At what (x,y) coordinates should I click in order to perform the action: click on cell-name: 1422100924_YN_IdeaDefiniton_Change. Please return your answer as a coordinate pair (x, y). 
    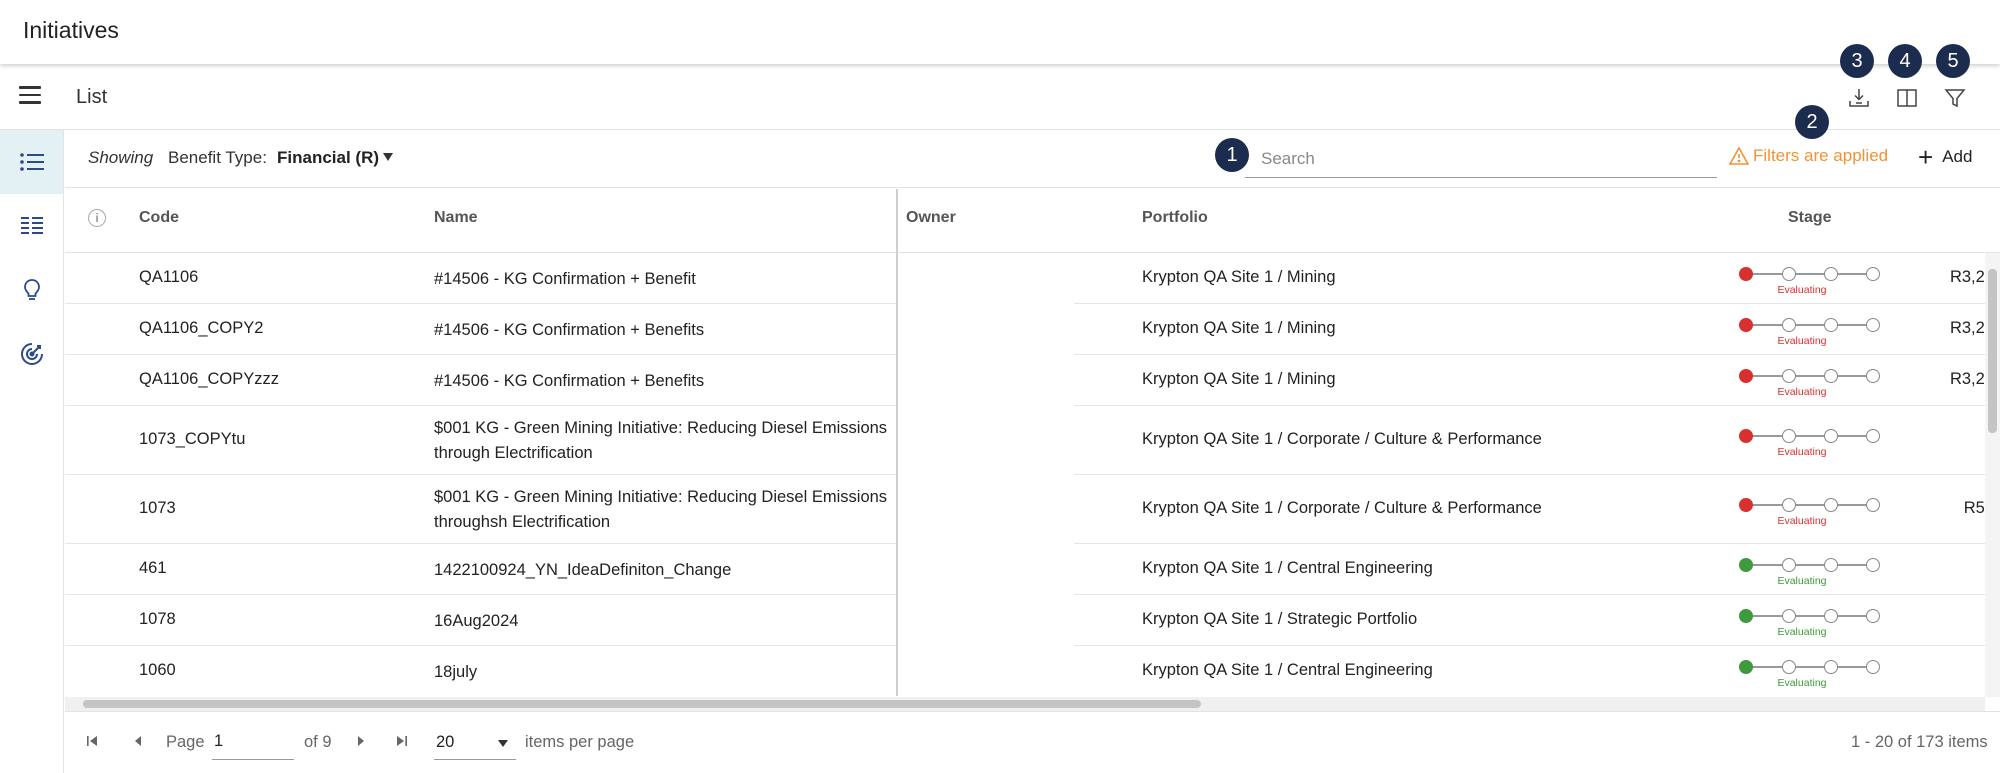
    Looking at the image, I should click on (669, 570).